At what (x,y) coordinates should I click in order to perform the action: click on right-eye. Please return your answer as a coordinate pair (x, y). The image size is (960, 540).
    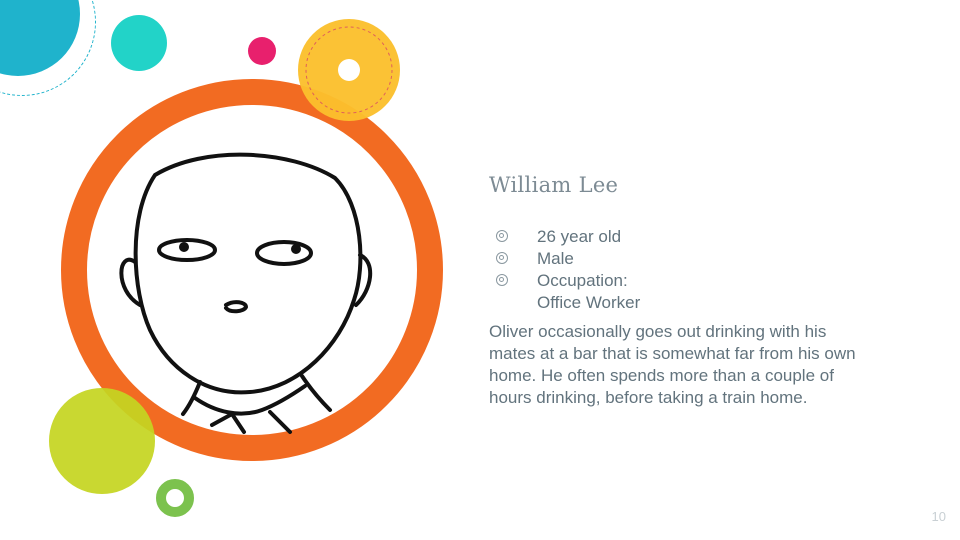
    Looking at the image, I should click on (284, 253).